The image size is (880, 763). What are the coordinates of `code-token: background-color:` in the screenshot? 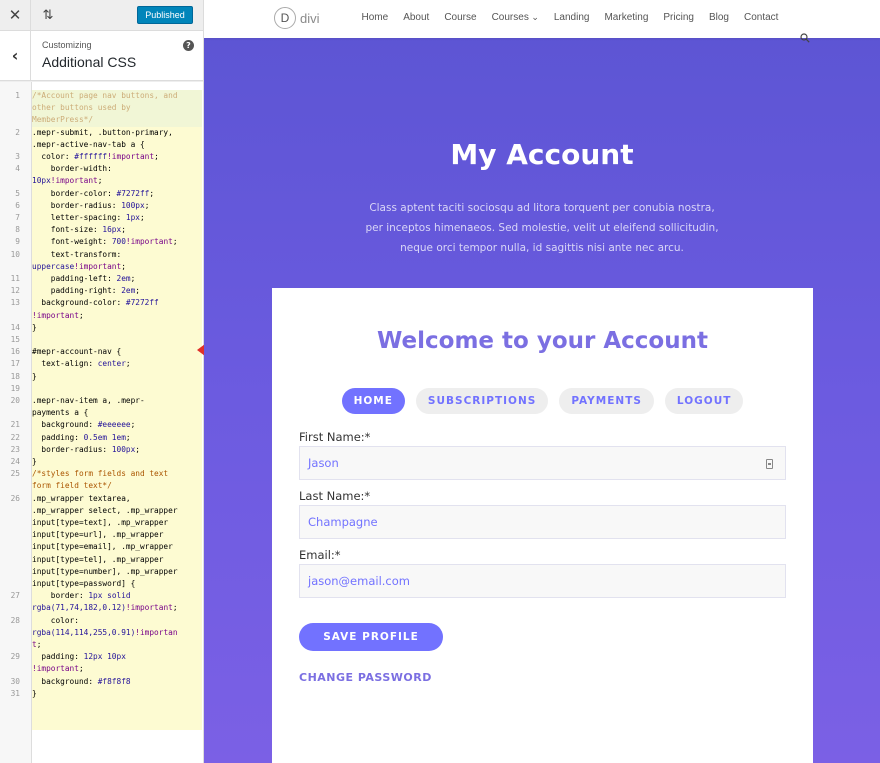 It's located at (79, 303).